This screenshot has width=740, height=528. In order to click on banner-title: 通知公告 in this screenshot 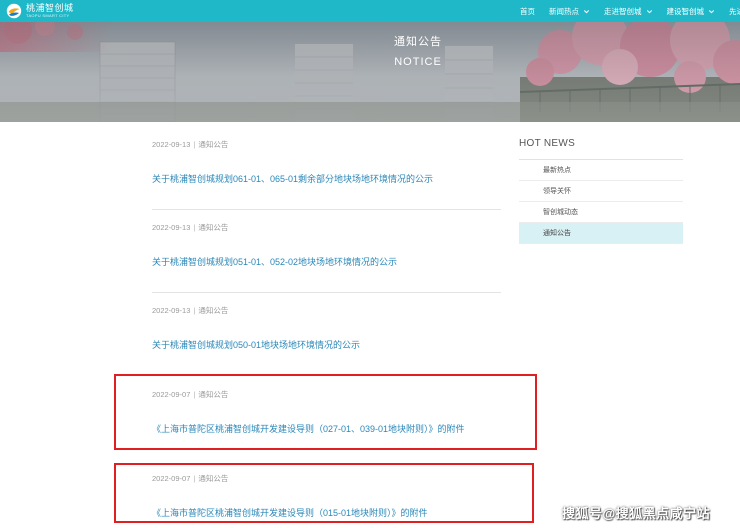, I will do `click(418, 42)`.